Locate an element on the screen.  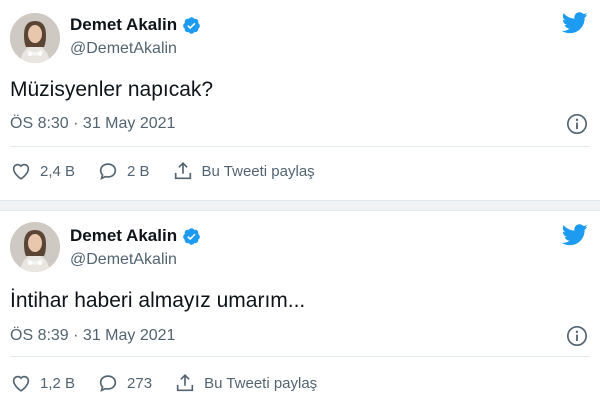
like-button: 1,2 B is located at coordinates (42, 383).